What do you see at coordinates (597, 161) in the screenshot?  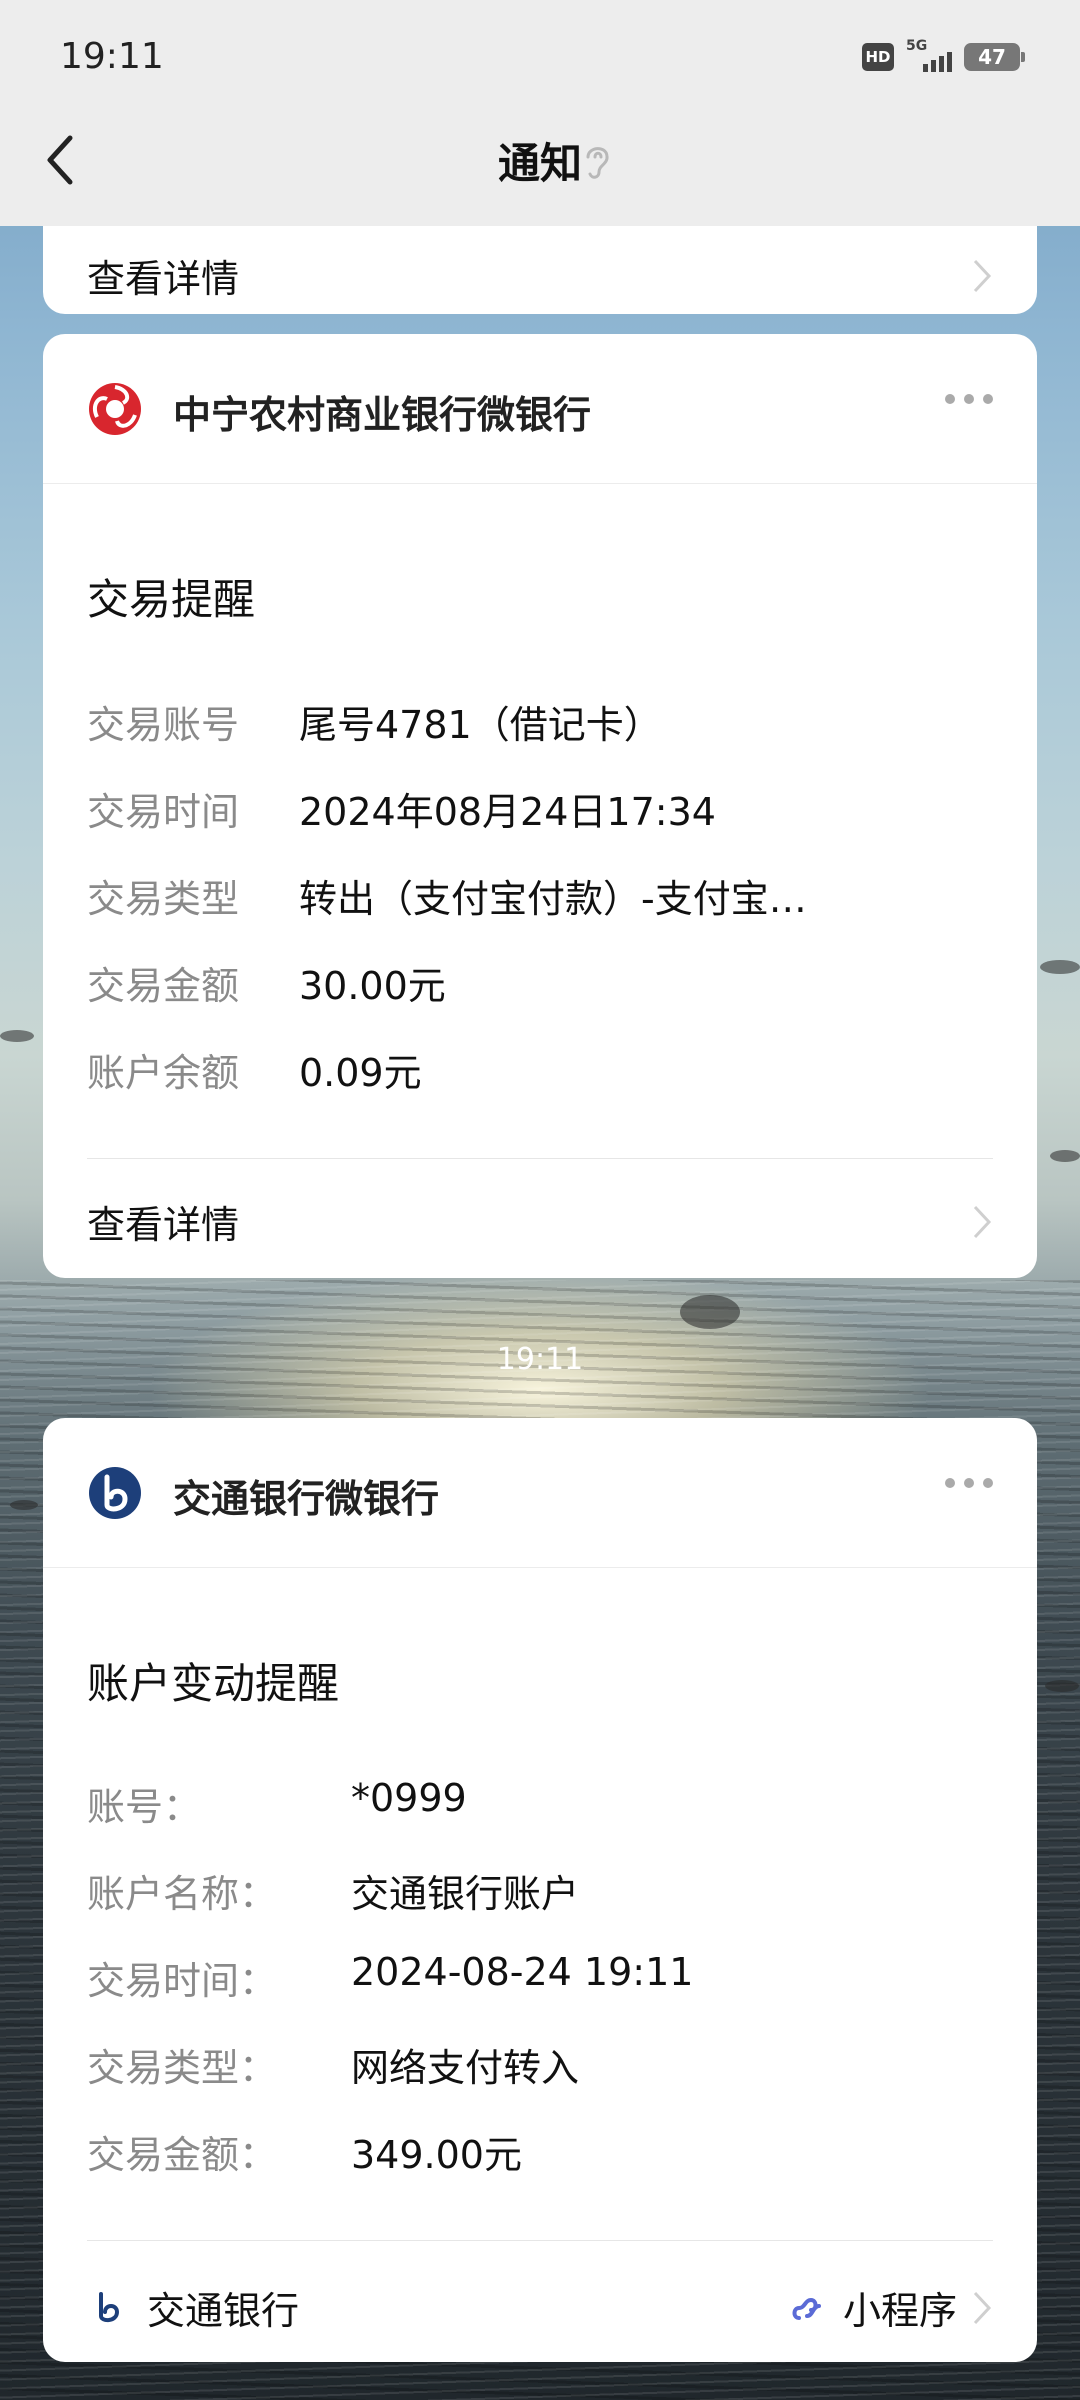 I see `ear-icon` at bounding box center [597, 161].